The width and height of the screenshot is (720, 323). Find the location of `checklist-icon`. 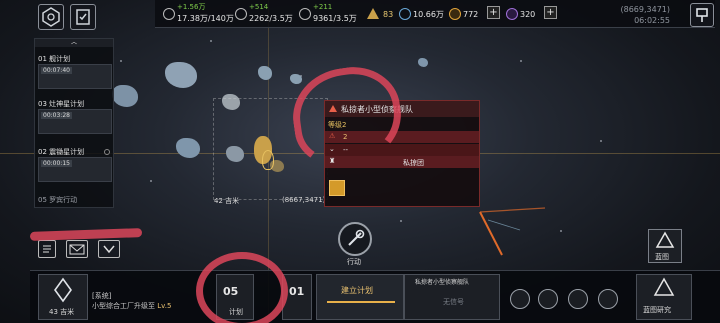

checklist-icon is located at coordinates (83, 17).